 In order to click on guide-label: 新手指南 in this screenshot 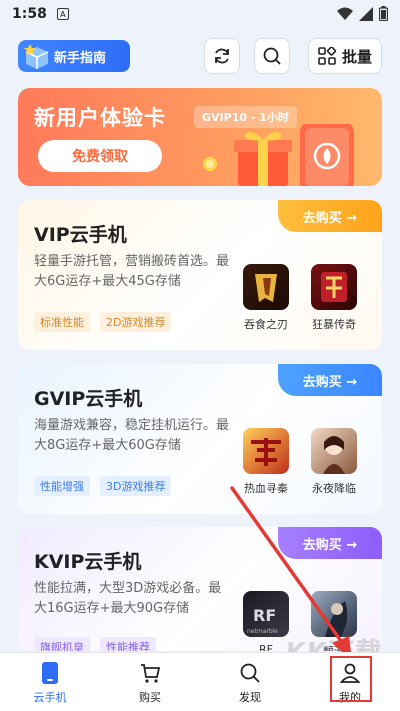, I will do `click(80, 58)`.